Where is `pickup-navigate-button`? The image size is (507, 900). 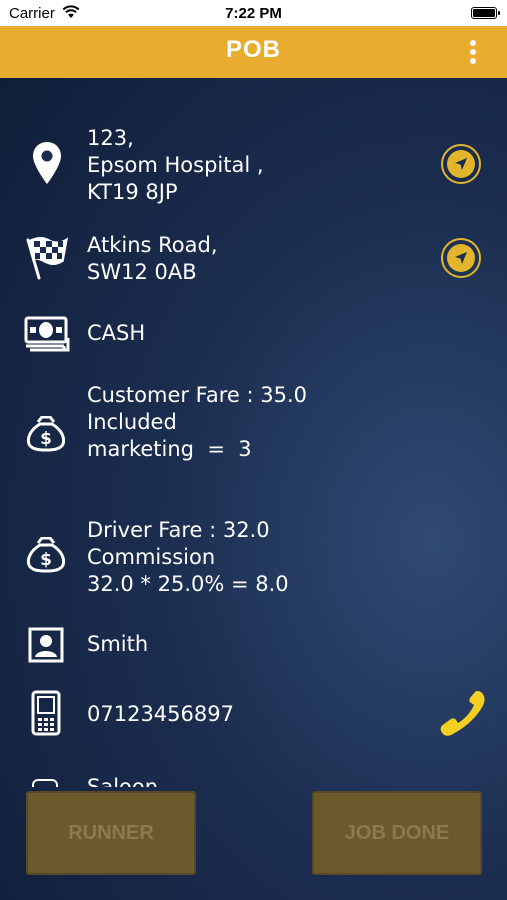 pickup-navigate-button is located at coordinates (461, 164).